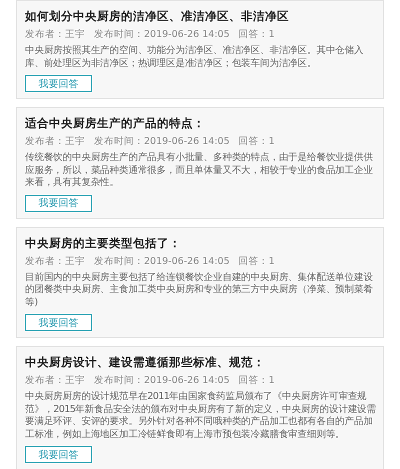  Describe the element at coordinates (194, 57) in the screenshot. I see `question-body: 中央厨房按照其生产的空间、功能分为洁净区、准洁净区、非洁净区。其中仓储入库、前处理区为非洁净区；热调理区是准洁净区；包装车间为洁净区。` at that location.